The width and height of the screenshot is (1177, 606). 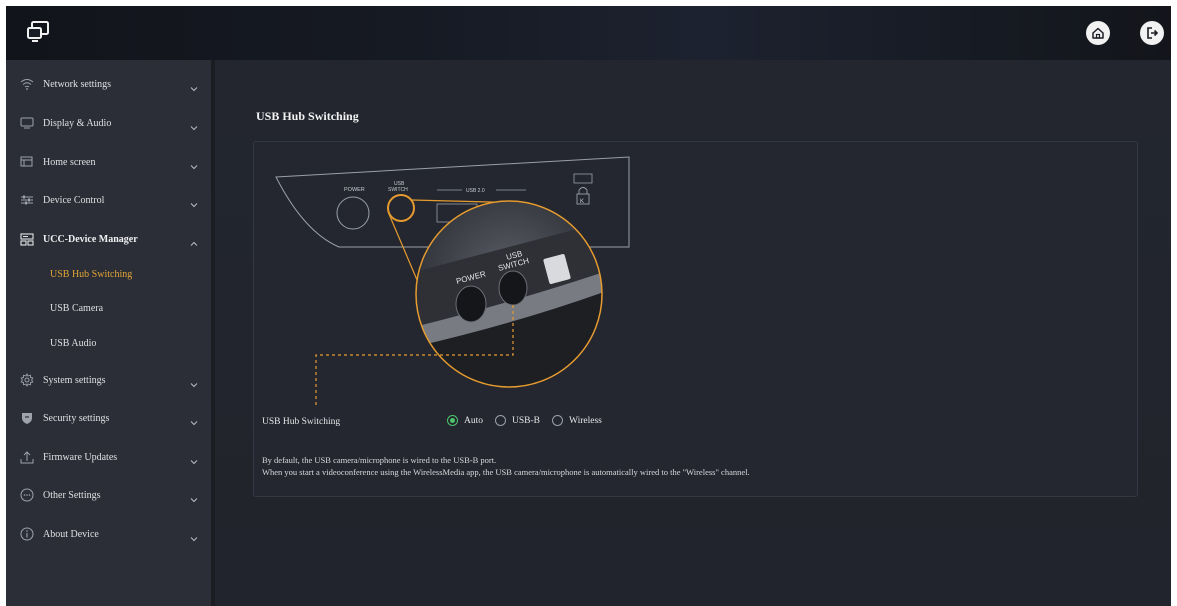 What do you see at coordinates (91, 274) in the screenshot?
I see `sidebar-subitem-label: USB Hub Switching` at bounding box center [91, 274].